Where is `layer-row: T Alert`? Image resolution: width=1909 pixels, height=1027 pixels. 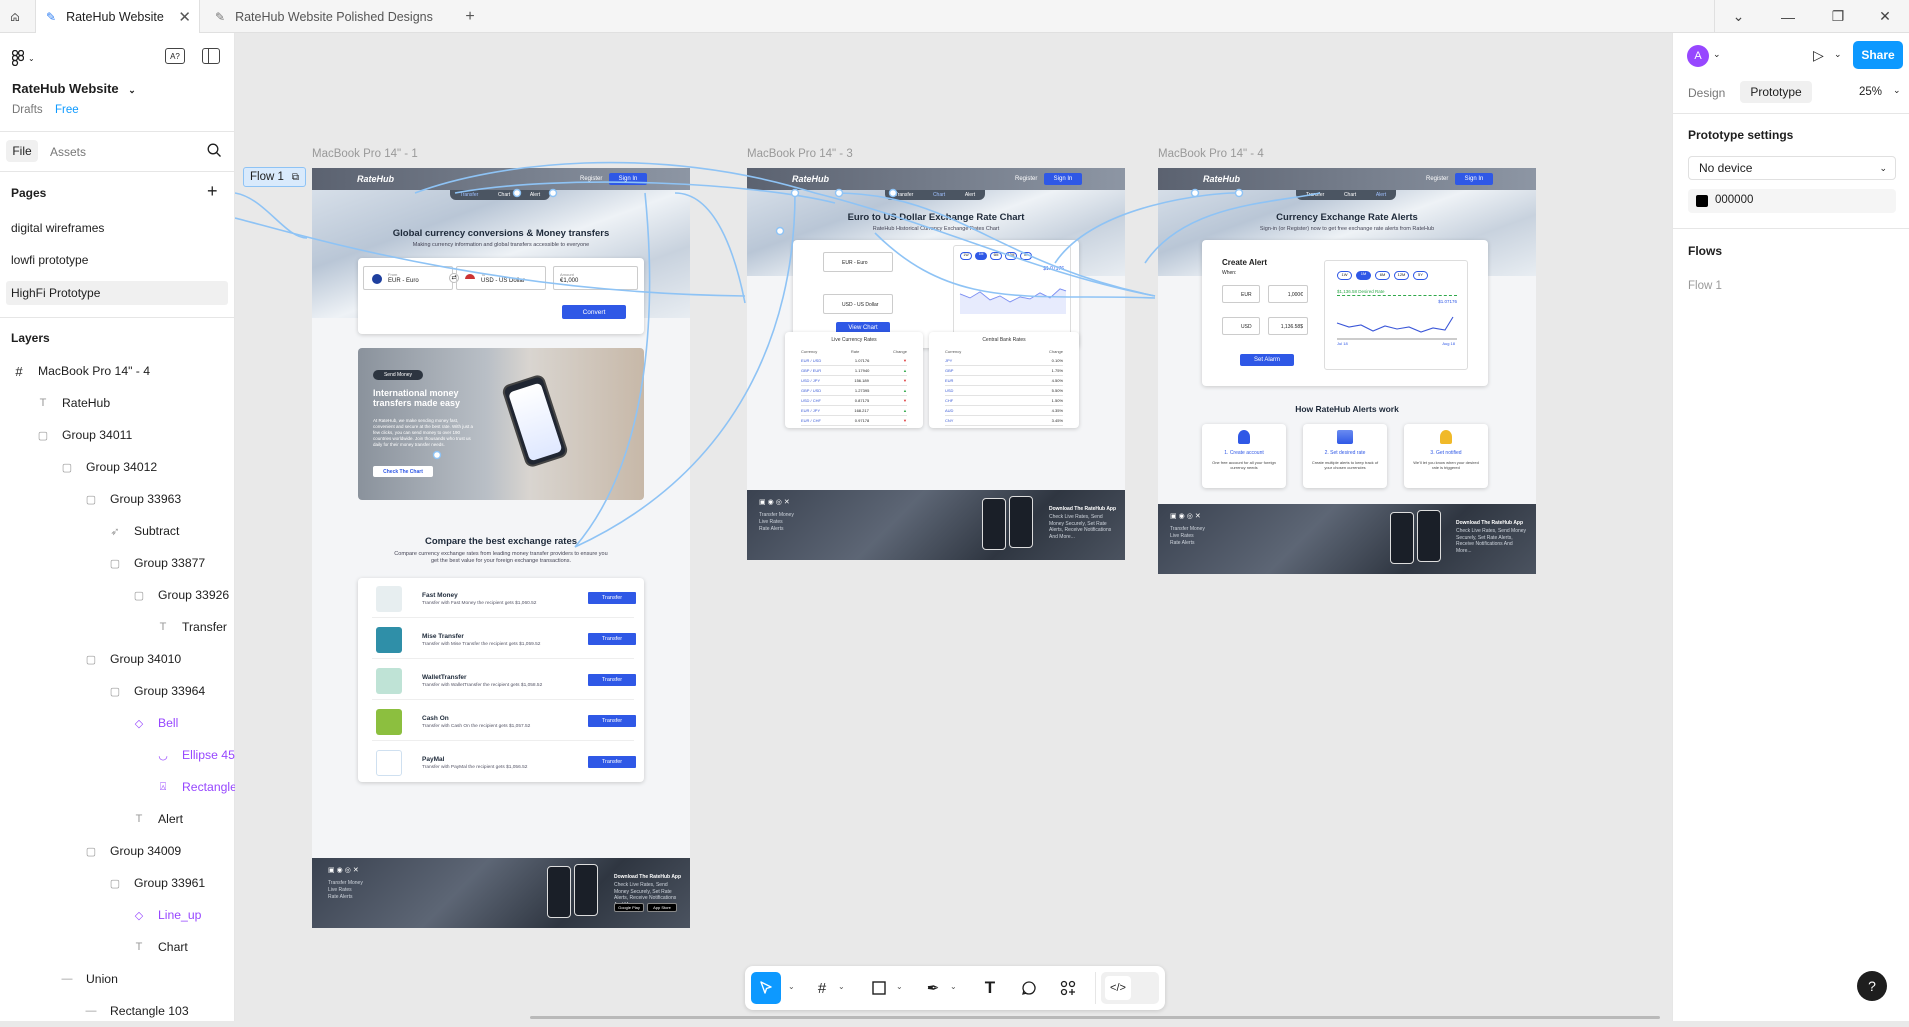 layer-row: T Alert is located at coordinates (157, 819).